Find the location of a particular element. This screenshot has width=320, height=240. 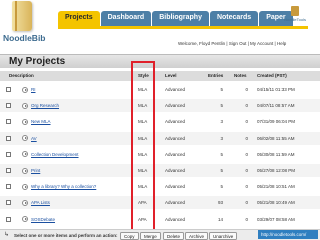

page-title-bar: My Projects is located at coordinates (160, 61).